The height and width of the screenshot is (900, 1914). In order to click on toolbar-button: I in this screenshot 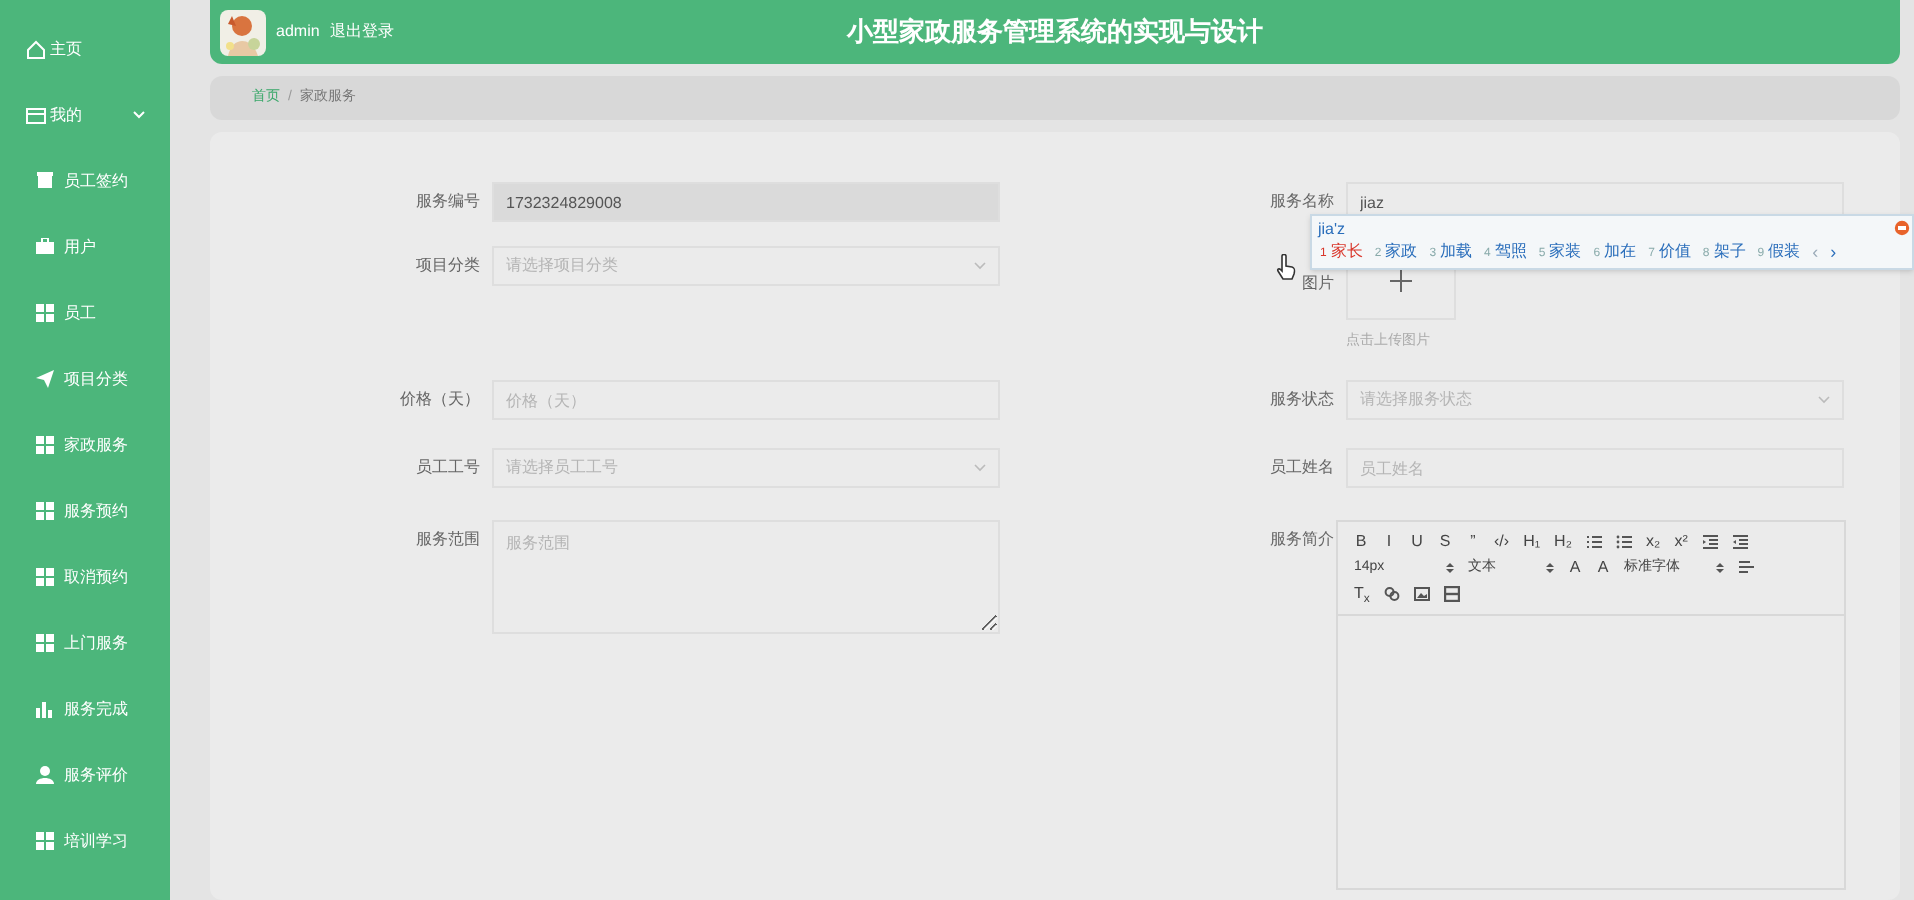, I will do `click(1389, 542)`.